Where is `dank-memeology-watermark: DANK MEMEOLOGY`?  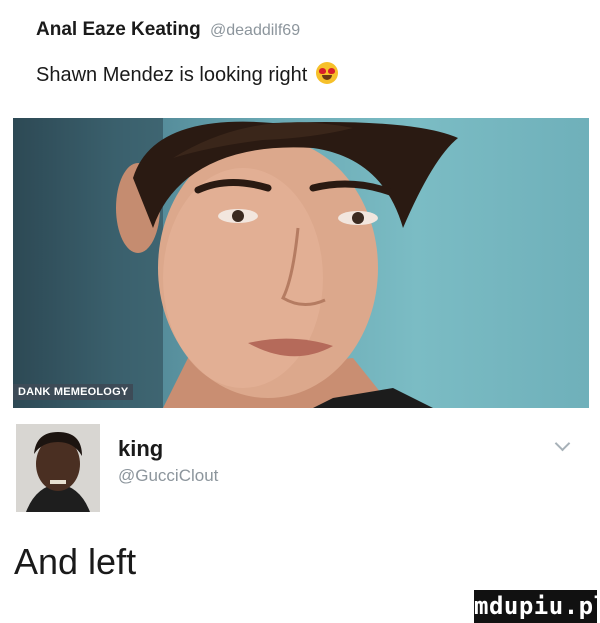
dank-memeology-watermark: DANK MEMEOLOGY is located at coordinates (73, 392).